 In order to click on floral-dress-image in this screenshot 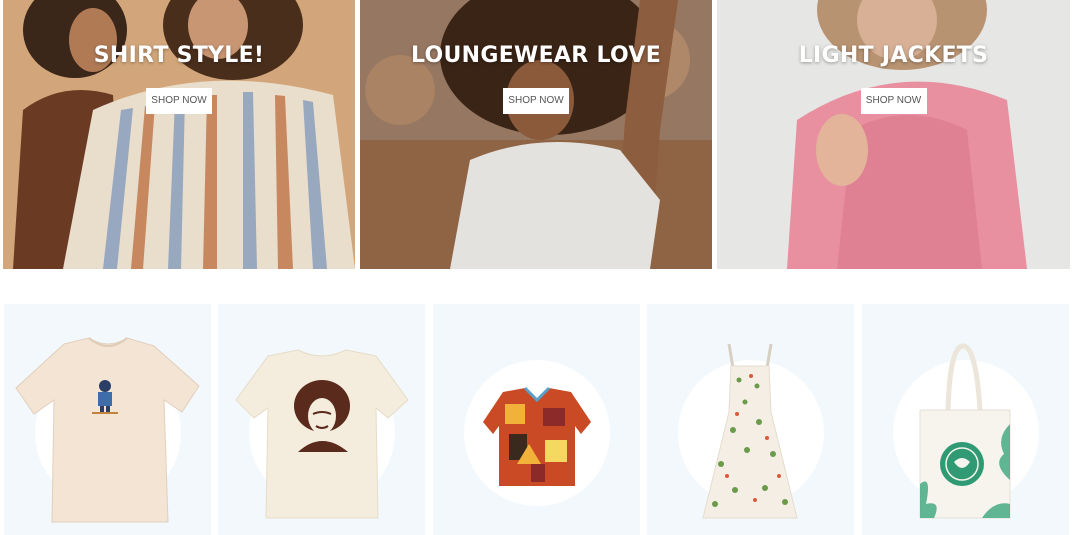, I will do `click(750, 431)`.